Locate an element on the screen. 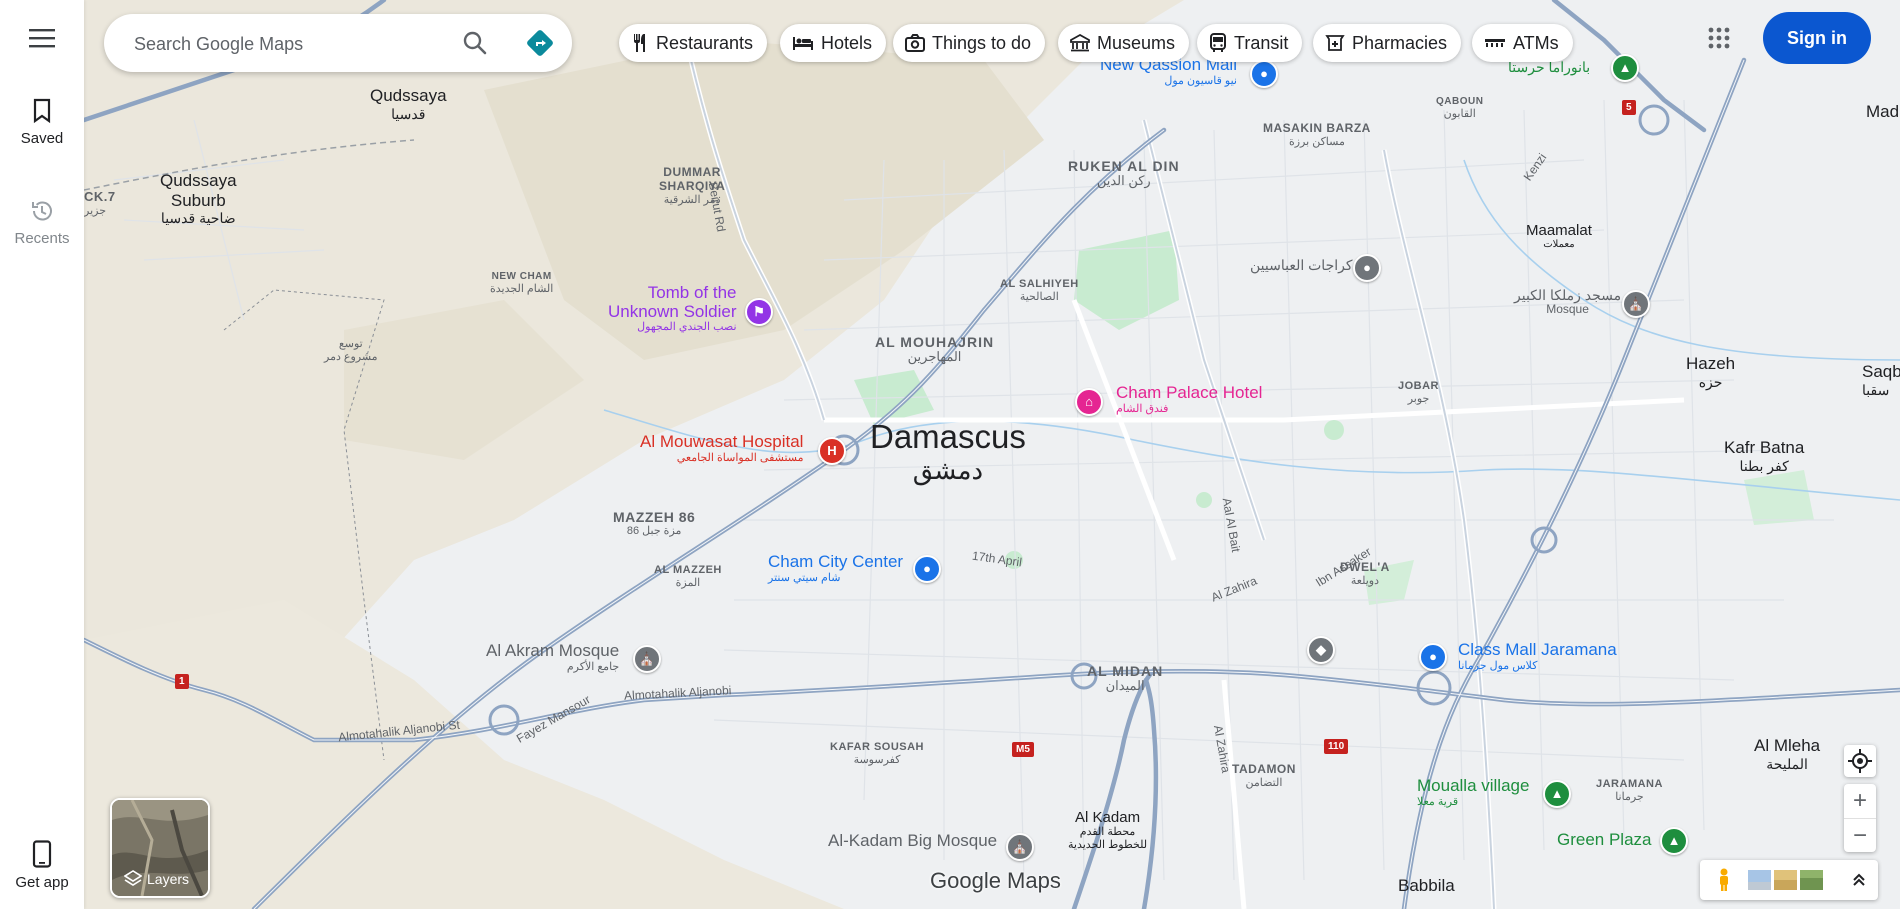 The width and height of the screenshot is (1900, 909). neighborhood-label: KAFAR SOUSAH كفرسوسة is located at coordinates (877, 753).